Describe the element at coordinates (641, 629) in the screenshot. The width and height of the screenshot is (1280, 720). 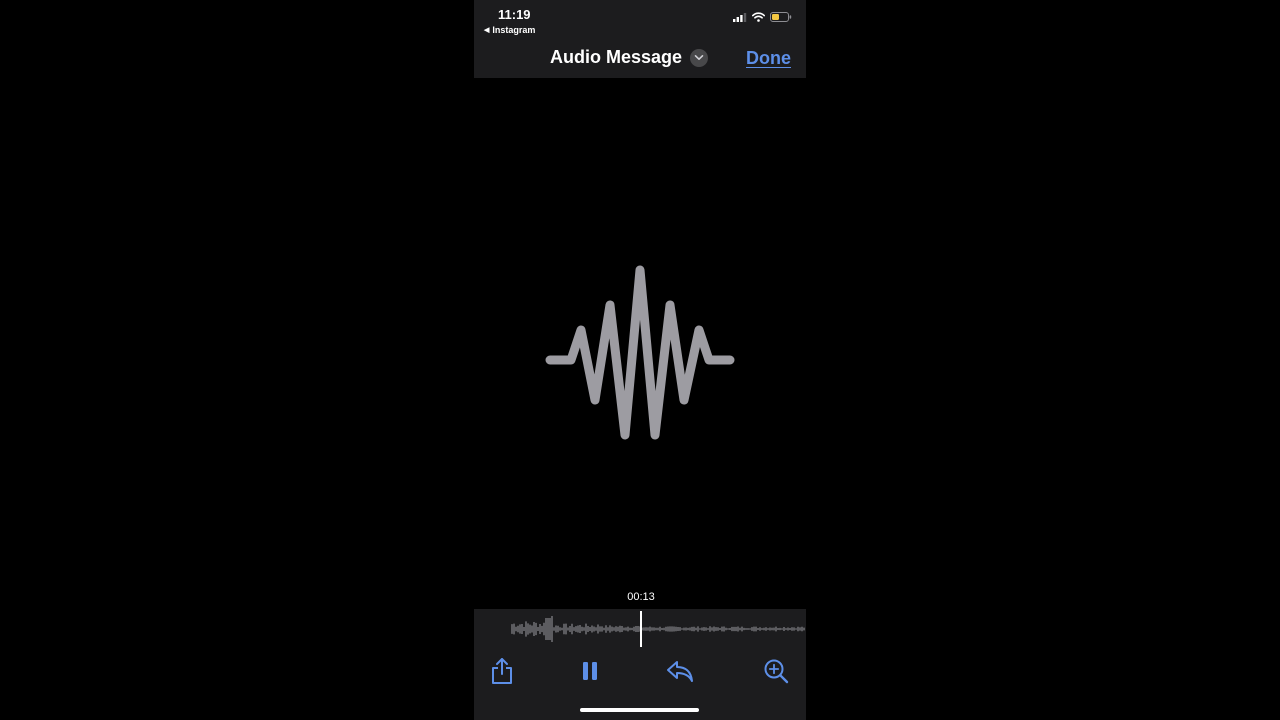
I see `playhead` at that location.